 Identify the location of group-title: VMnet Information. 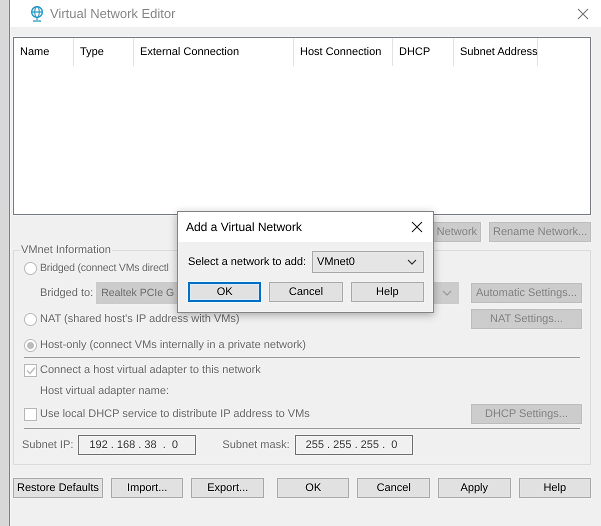
(66, 250).